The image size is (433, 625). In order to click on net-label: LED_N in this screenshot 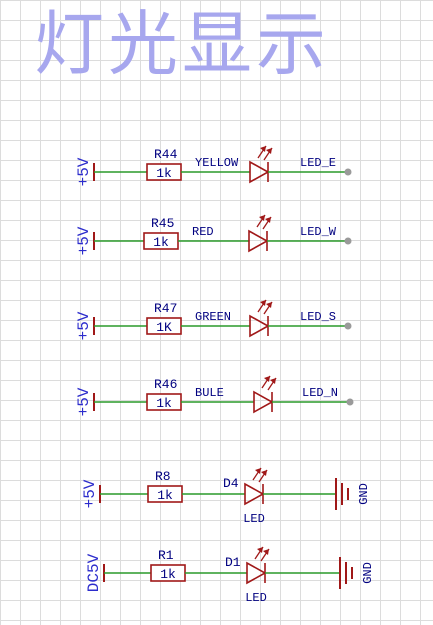, I will do `click(320, 393)`.